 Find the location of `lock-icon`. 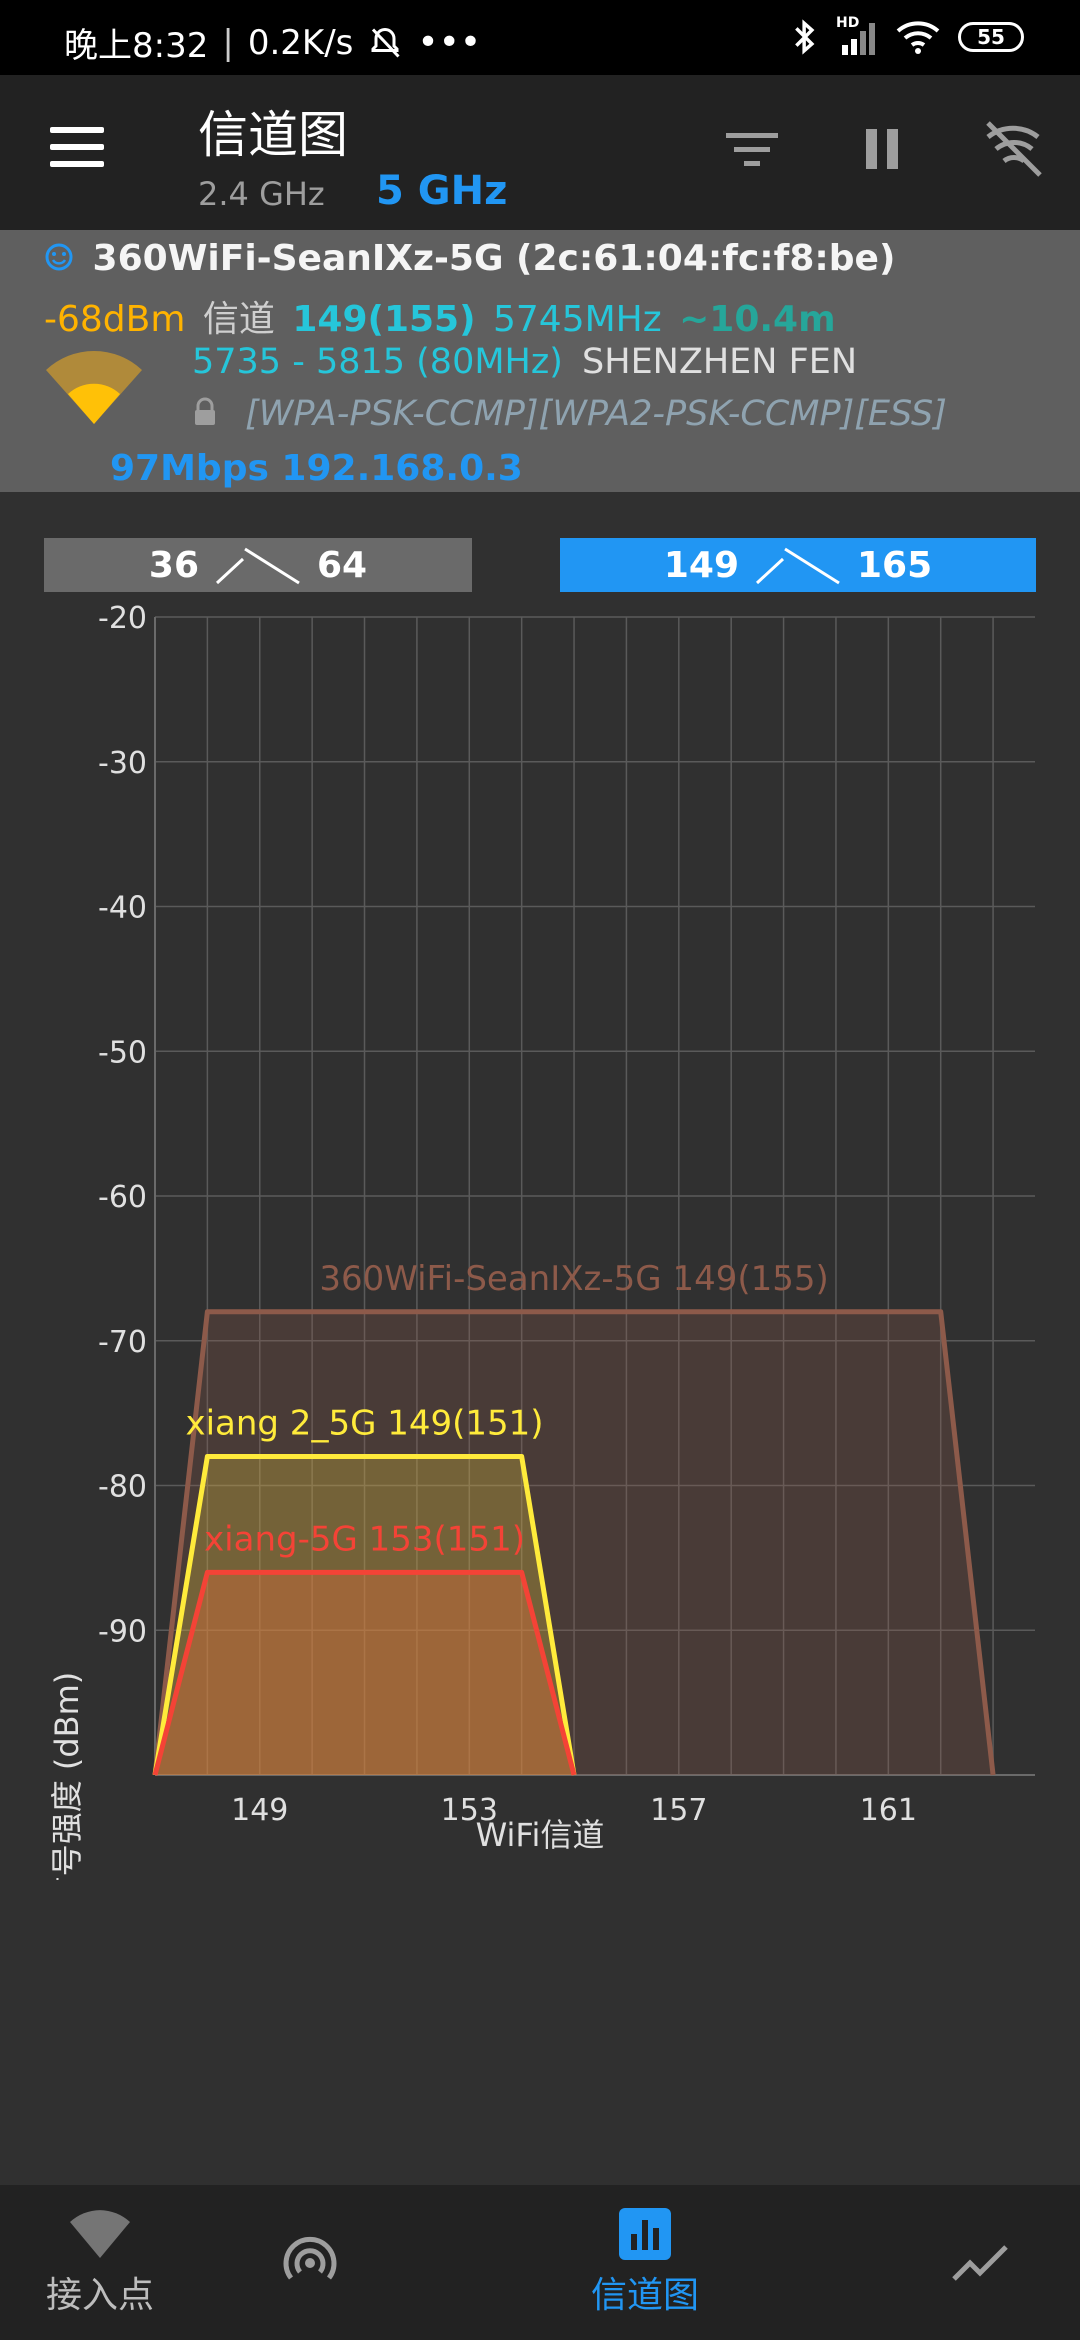

lock-icon is located at coordinates (205, 411).